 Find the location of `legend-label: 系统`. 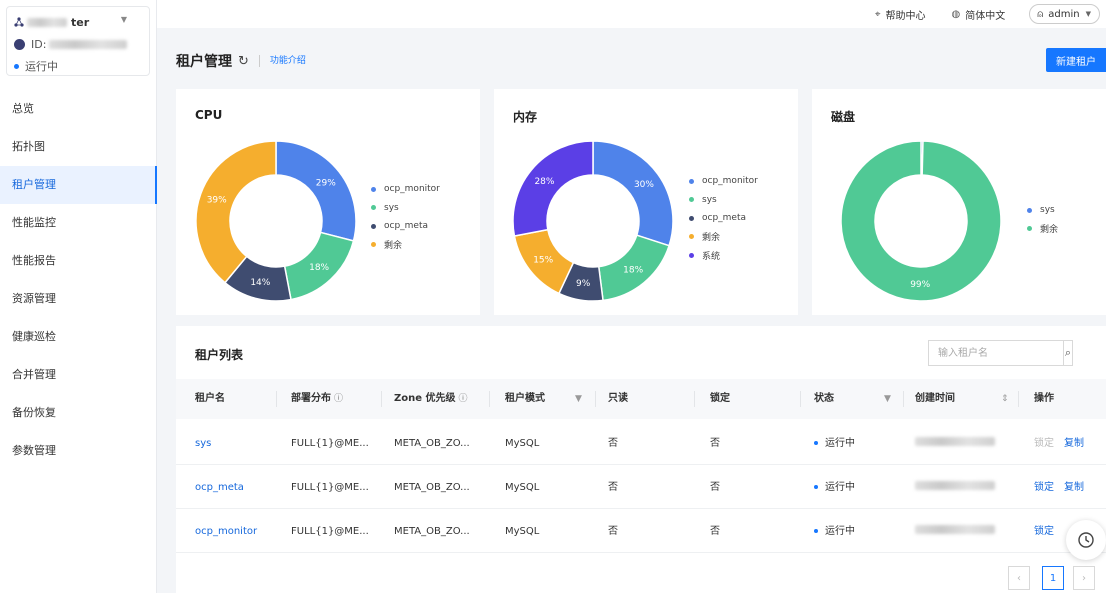

legend-label: 系统 is located at coordinates (711, 256).